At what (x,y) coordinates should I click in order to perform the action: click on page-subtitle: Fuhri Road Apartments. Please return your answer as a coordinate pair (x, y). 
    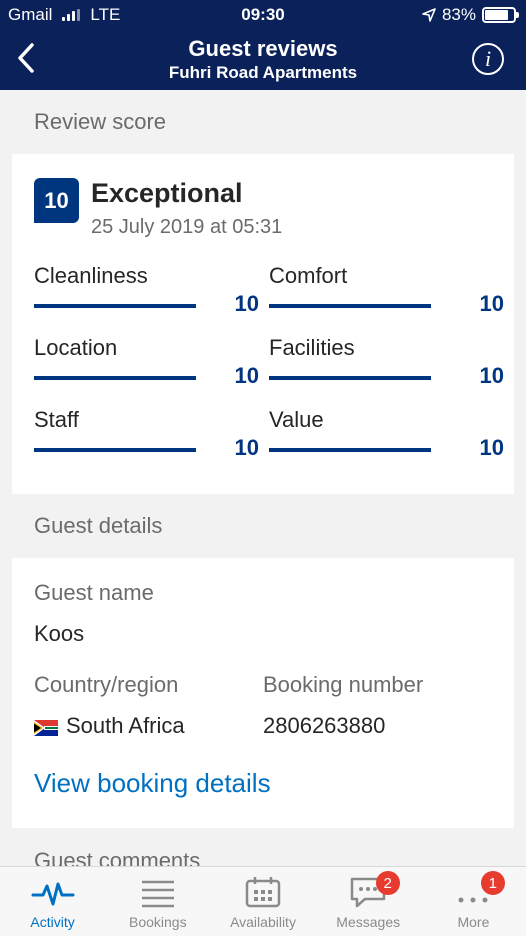
    Looking at the image, I should click on (263, 72).